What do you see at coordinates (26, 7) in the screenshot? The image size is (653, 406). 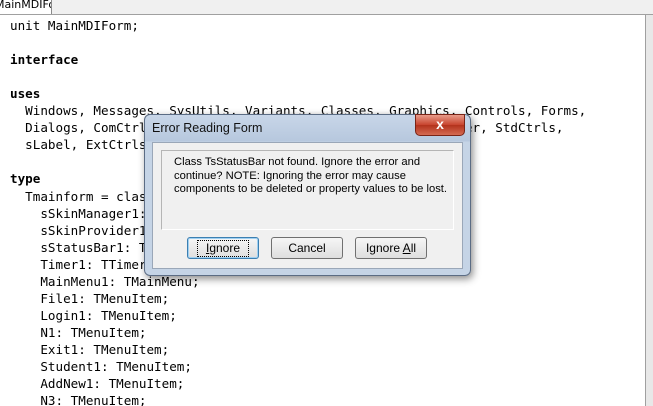 I see `tab-mainmdiform: MainMDIForm` at bounding box center [26, 7].